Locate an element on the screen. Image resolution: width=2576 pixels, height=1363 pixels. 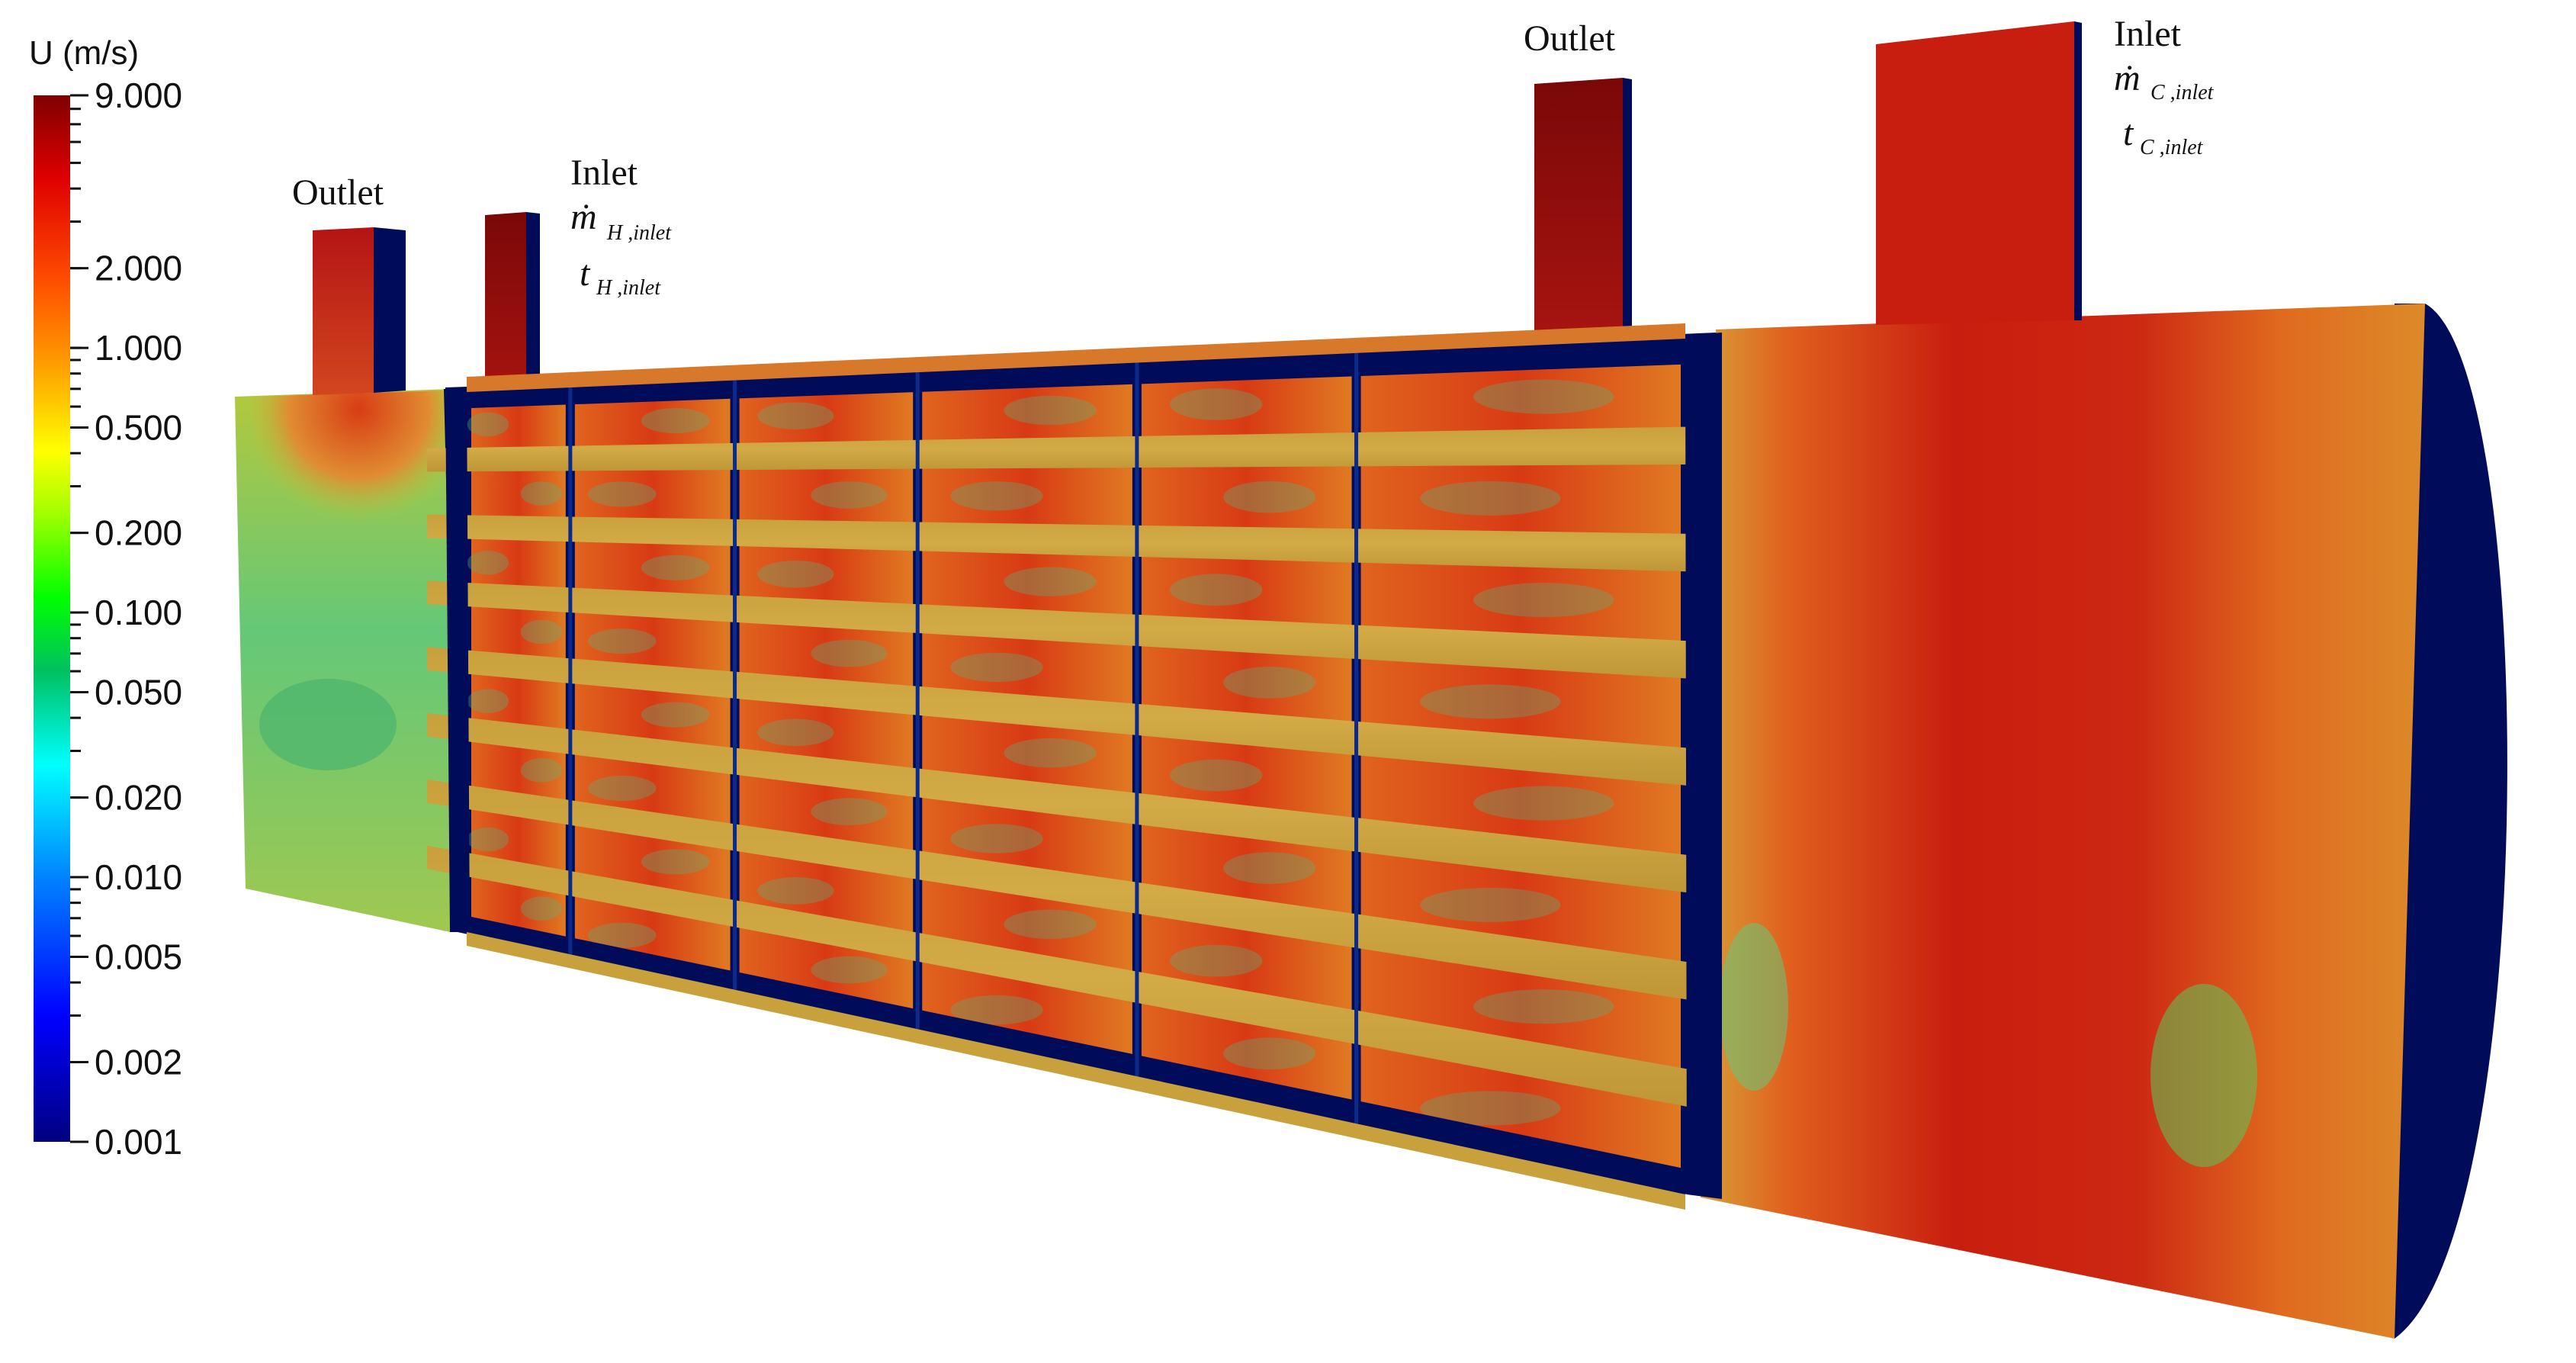
colorbar-tick-label: 0.050 is located at coordinates (138, 692).